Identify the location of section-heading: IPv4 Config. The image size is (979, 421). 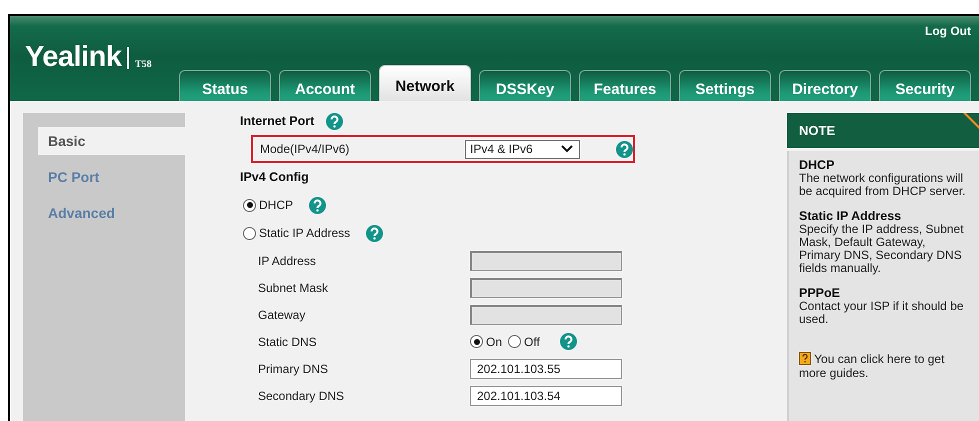
(274, 177).